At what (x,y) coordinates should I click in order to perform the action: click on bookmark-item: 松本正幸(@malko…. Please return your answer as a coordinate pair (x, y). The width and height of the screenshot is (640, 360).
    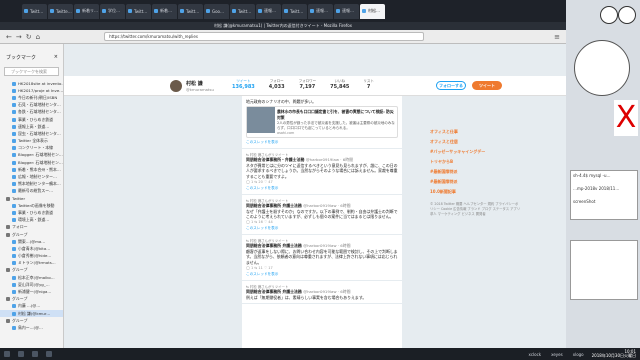
    Looking at the image, I should click on (31, 277).